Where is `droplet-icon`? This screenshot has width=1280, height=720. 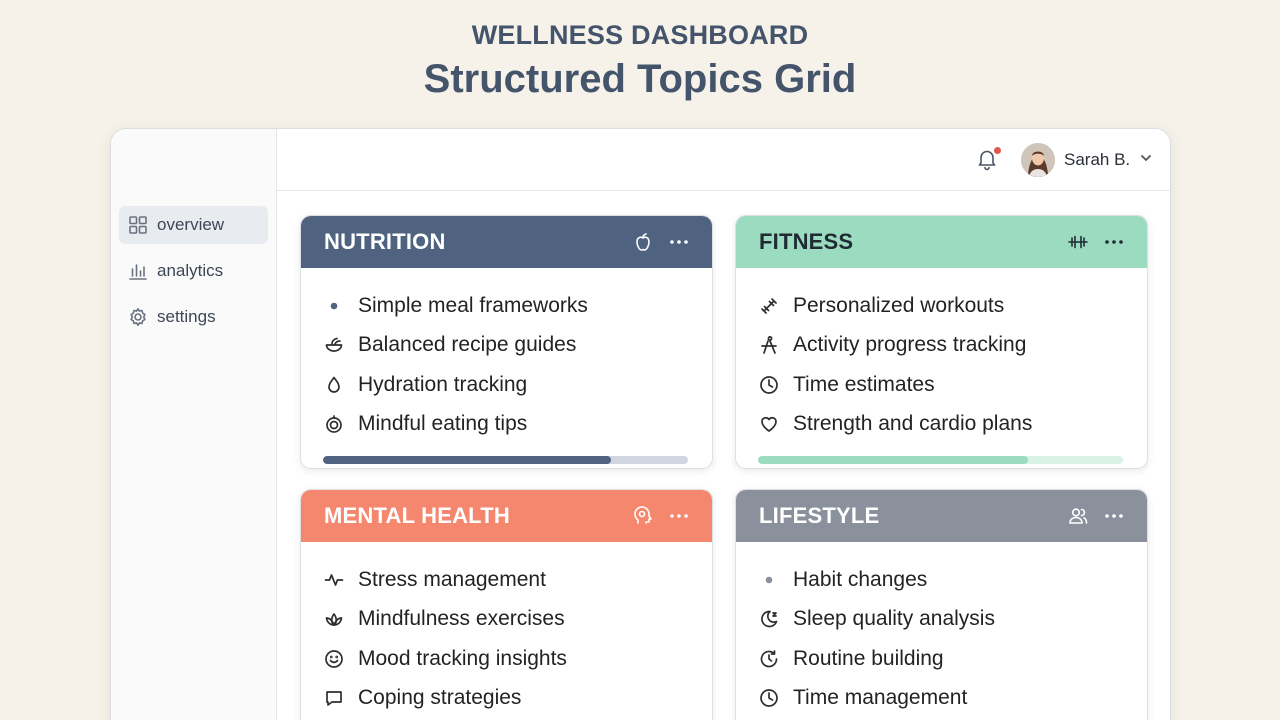
droplet-icon is located at coordinates (334, 385).